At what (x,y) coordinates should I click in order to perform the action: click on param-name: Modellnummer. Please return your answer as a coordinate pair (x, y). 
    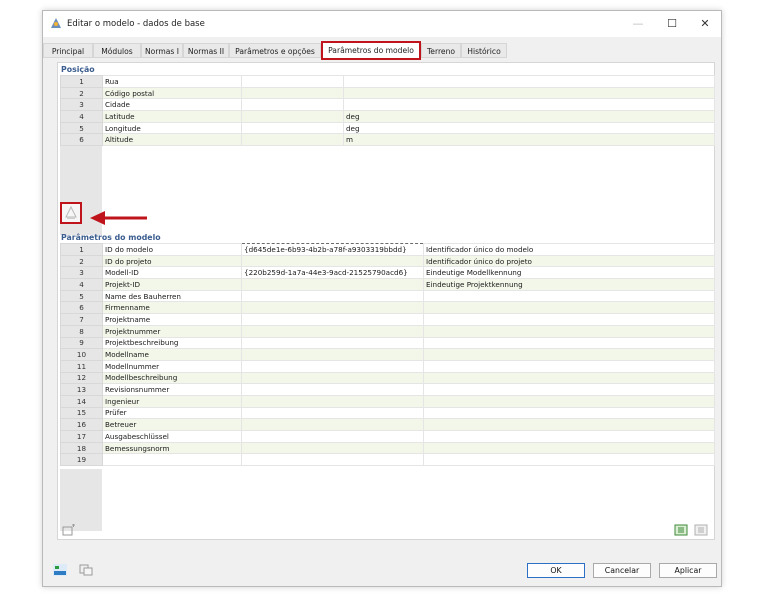
    Looking at the image, I should click on (172, 366).